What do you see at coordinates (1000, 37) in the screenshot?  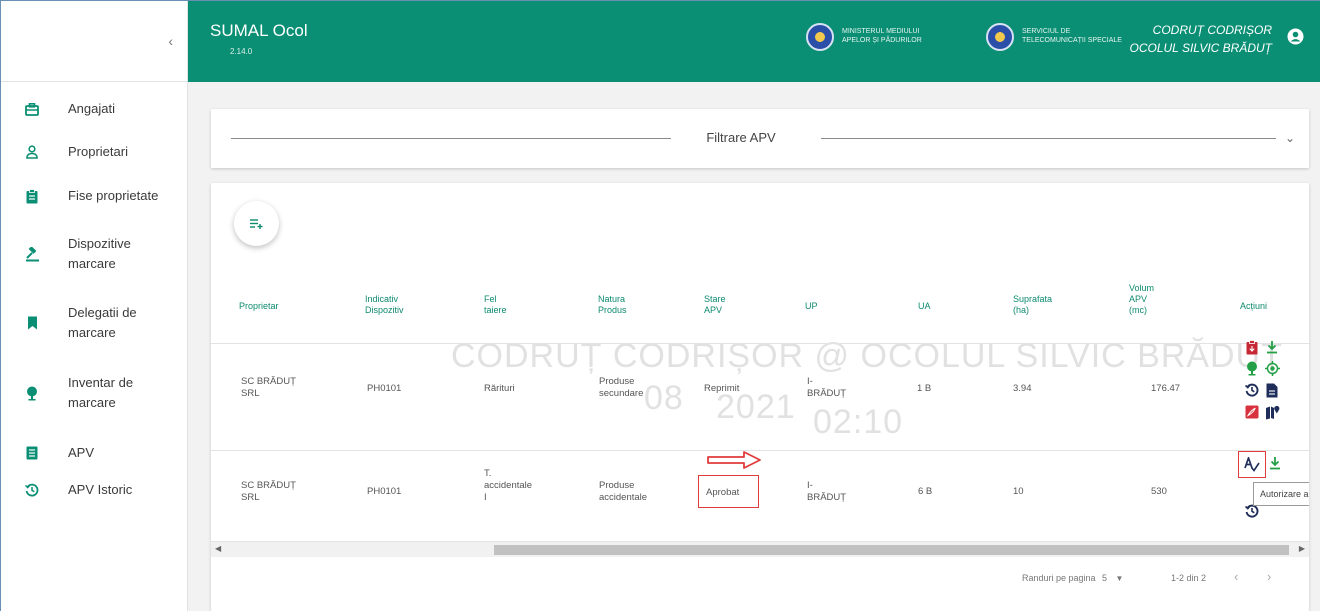 I see `sts-logo-icon` at bounding box center [1000, 37].